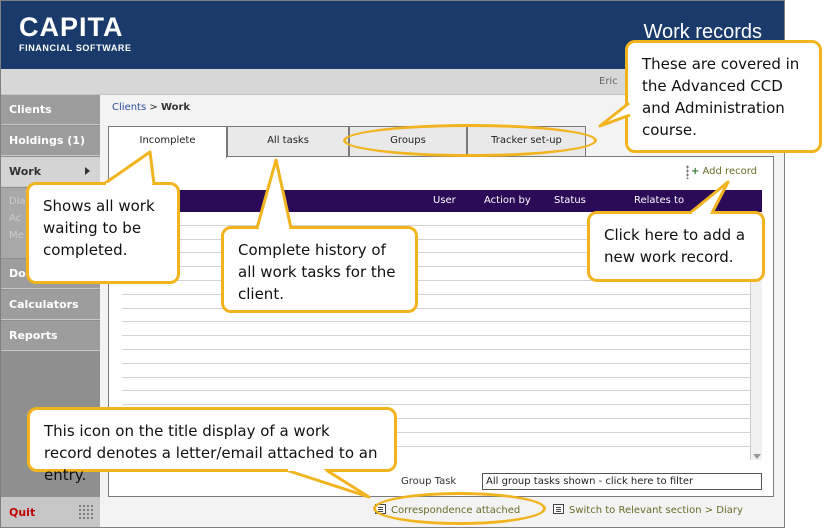 Image resolution: width=829 pixels, height=532 pixels. Describe the element at coordinates (570, 200) in the screenshot. I see `column-status: Status` at that location.